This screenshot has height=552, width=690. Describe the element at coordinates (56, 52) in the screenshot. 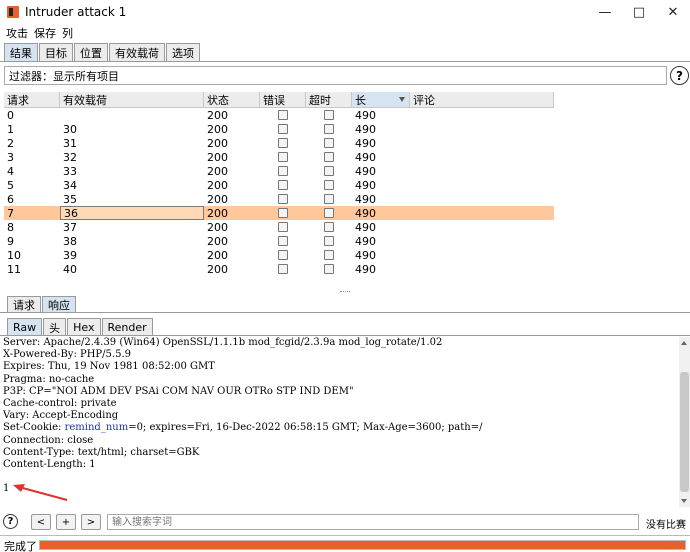

I see `tab-target: 目标` at that location.